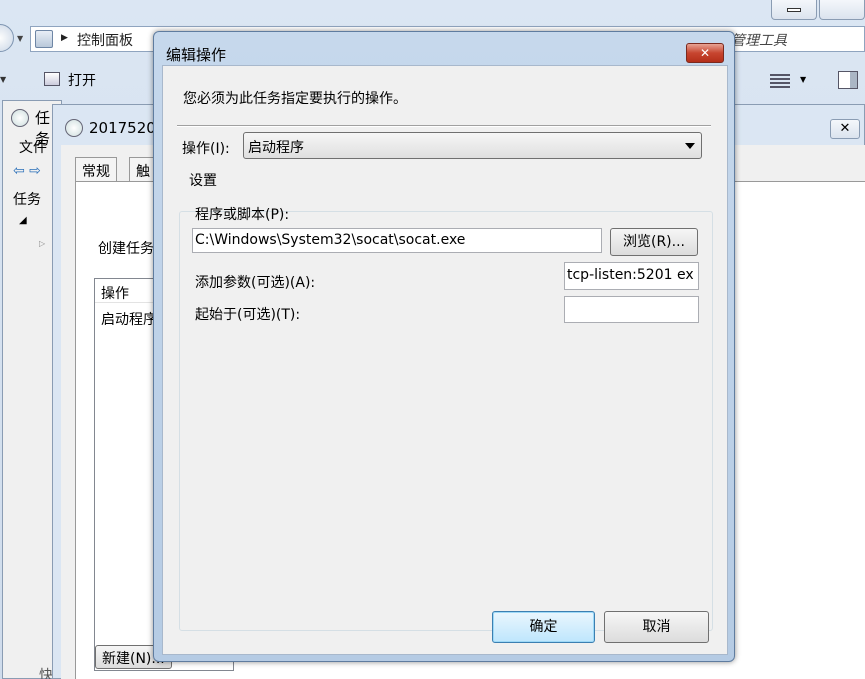  What do you see at coordinates (255, 283) in the screenshot?
I see `arguments-label: 添加参数(可选)(A):` at bounding box center [255, 283].